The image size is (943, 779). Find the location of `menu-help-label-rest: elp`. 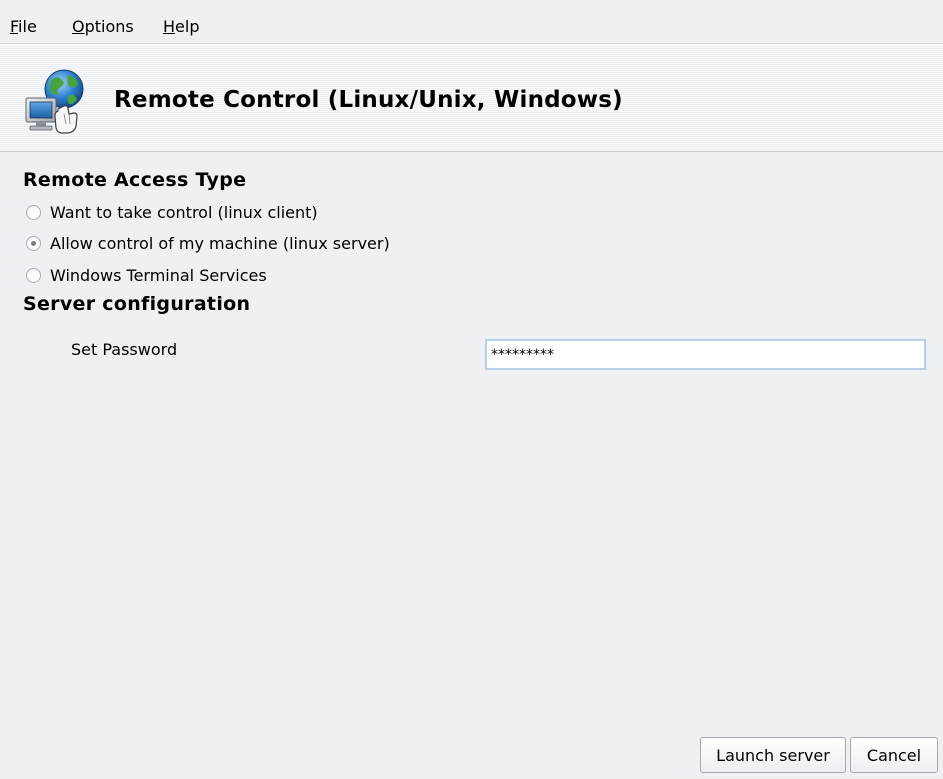

menu-help-label-rest: elp is located at coordinates (187, 26).